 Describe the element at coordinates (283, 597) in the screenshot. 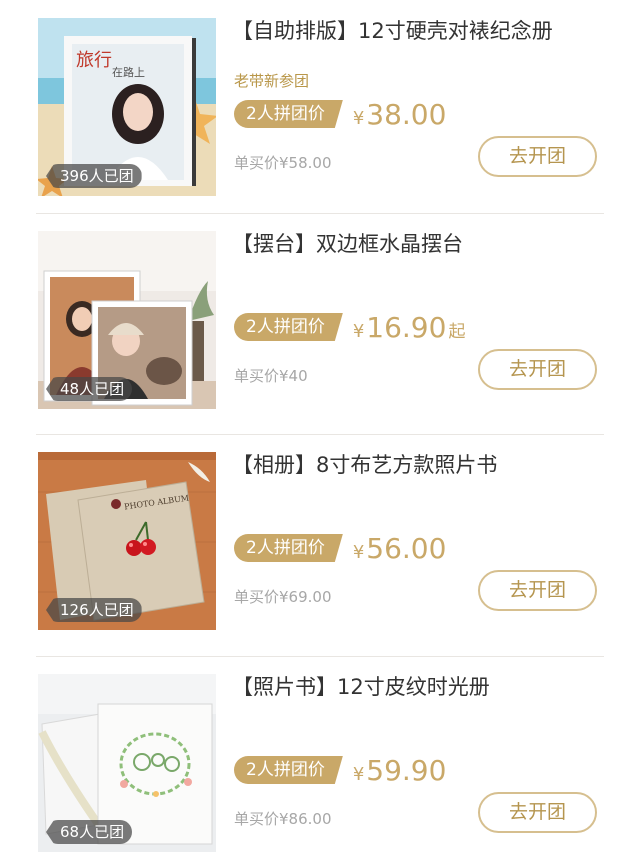

I see `single-price: 单买价¥69.00` at that location.